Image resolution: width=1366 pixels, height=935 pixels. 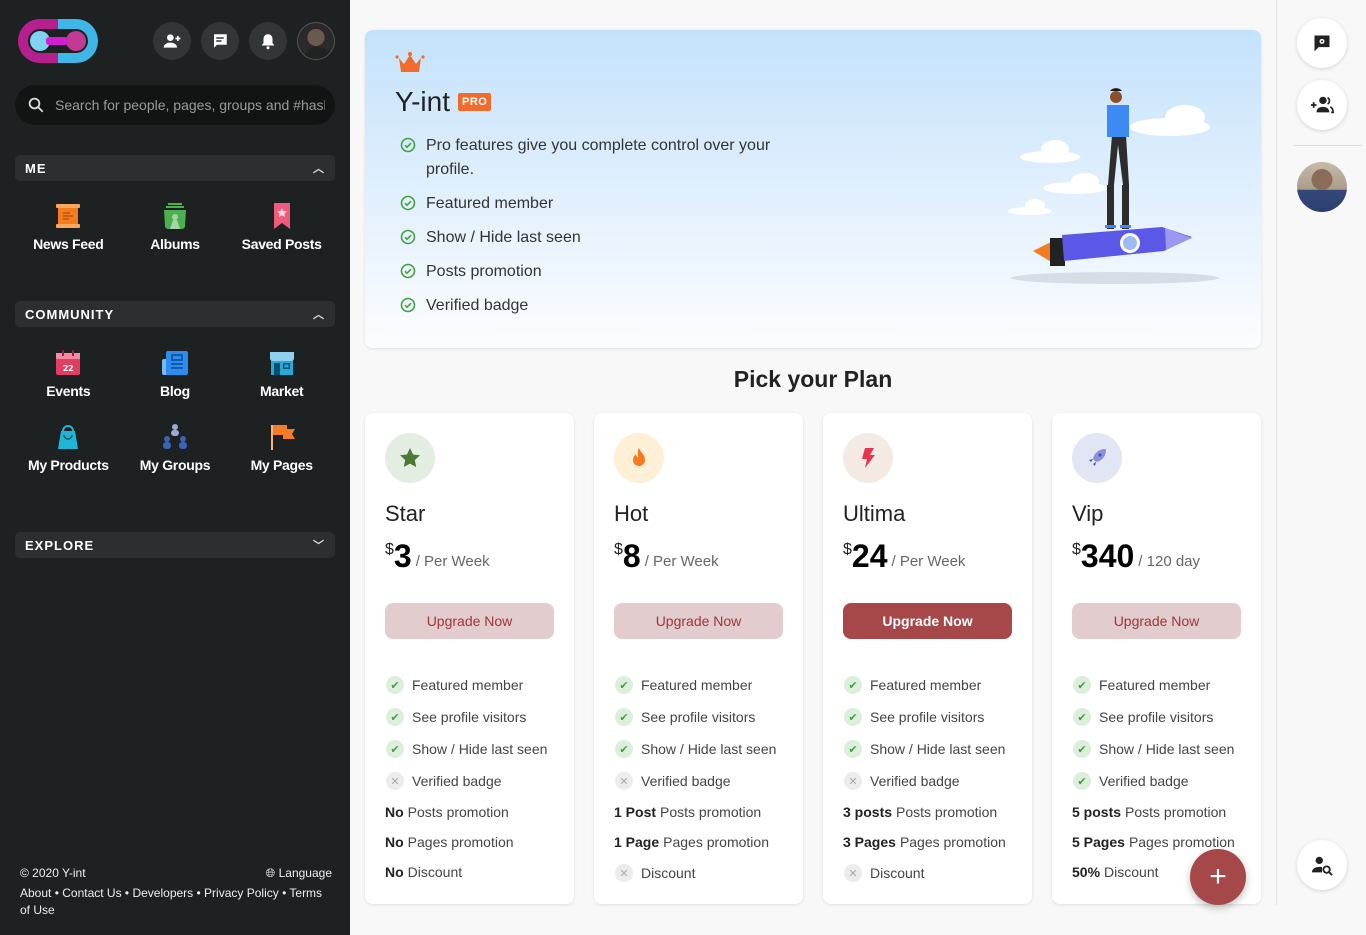 I want to click on chat-settings-icon, so click(x=1322, y=43).